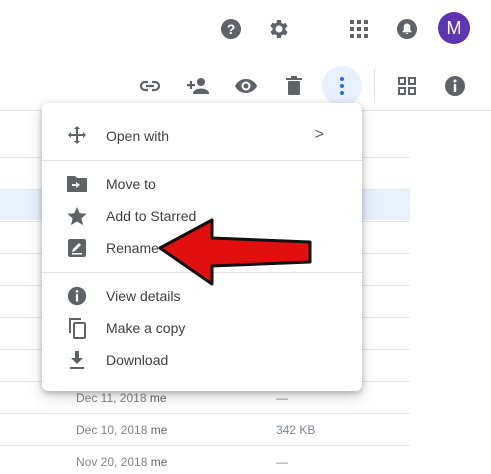 The width and height of the screenshot is (491, 474). I want to click on download-icon, so click(77, 360).